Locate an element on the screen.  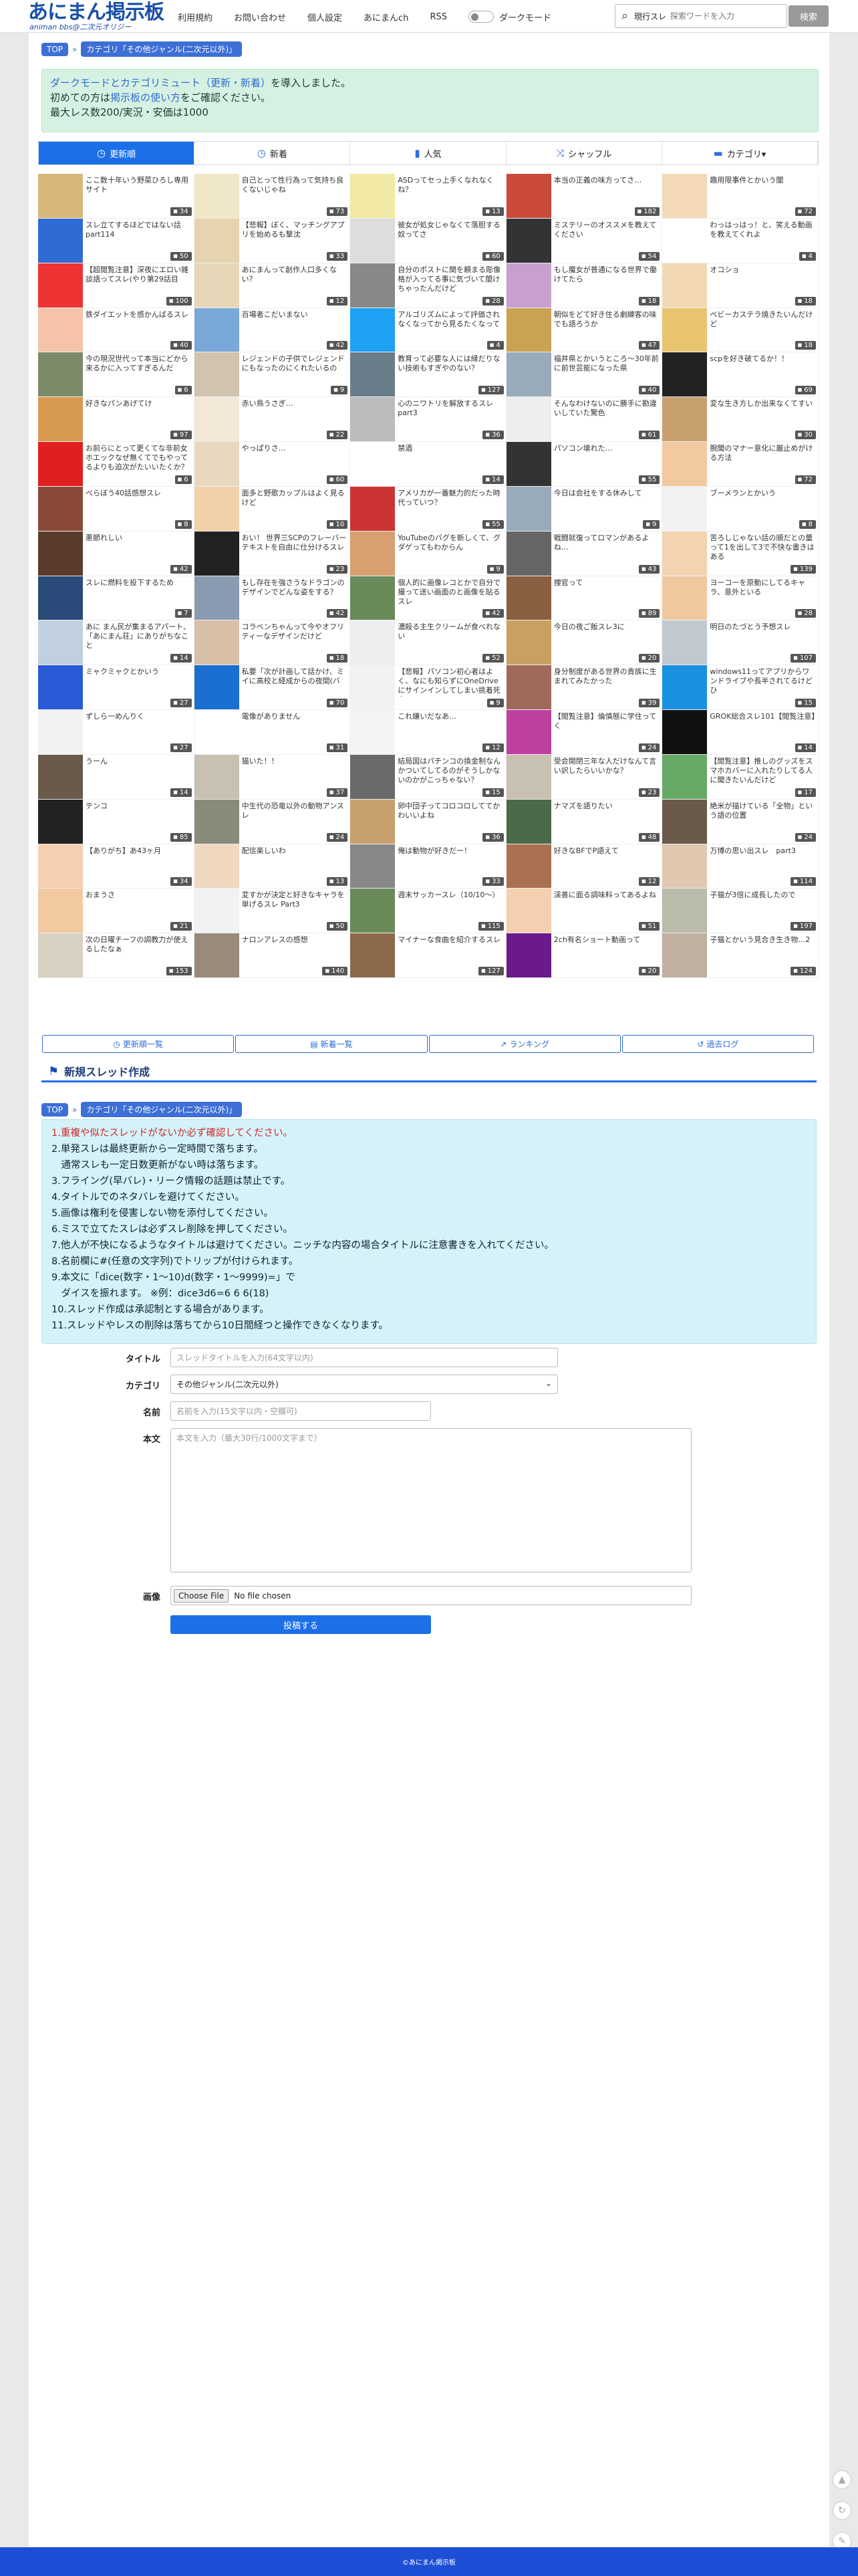
thread-item: 彼女が処女じゃなくて落胆する奴ってさ 60 is located at coordinates (428, 240).